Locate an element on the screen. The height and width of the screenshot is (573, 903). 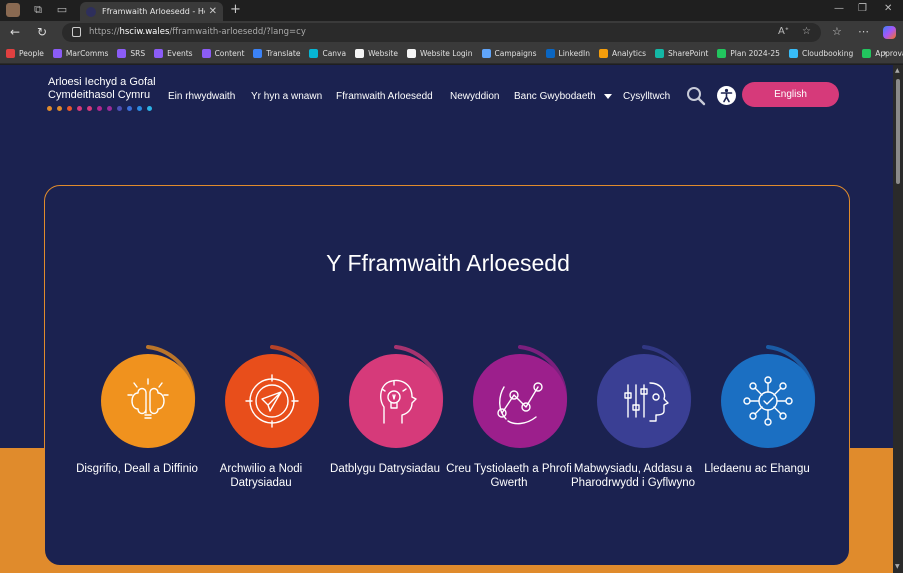
bookmark-marcomms: MarComms is located at coordinates (80, 53).